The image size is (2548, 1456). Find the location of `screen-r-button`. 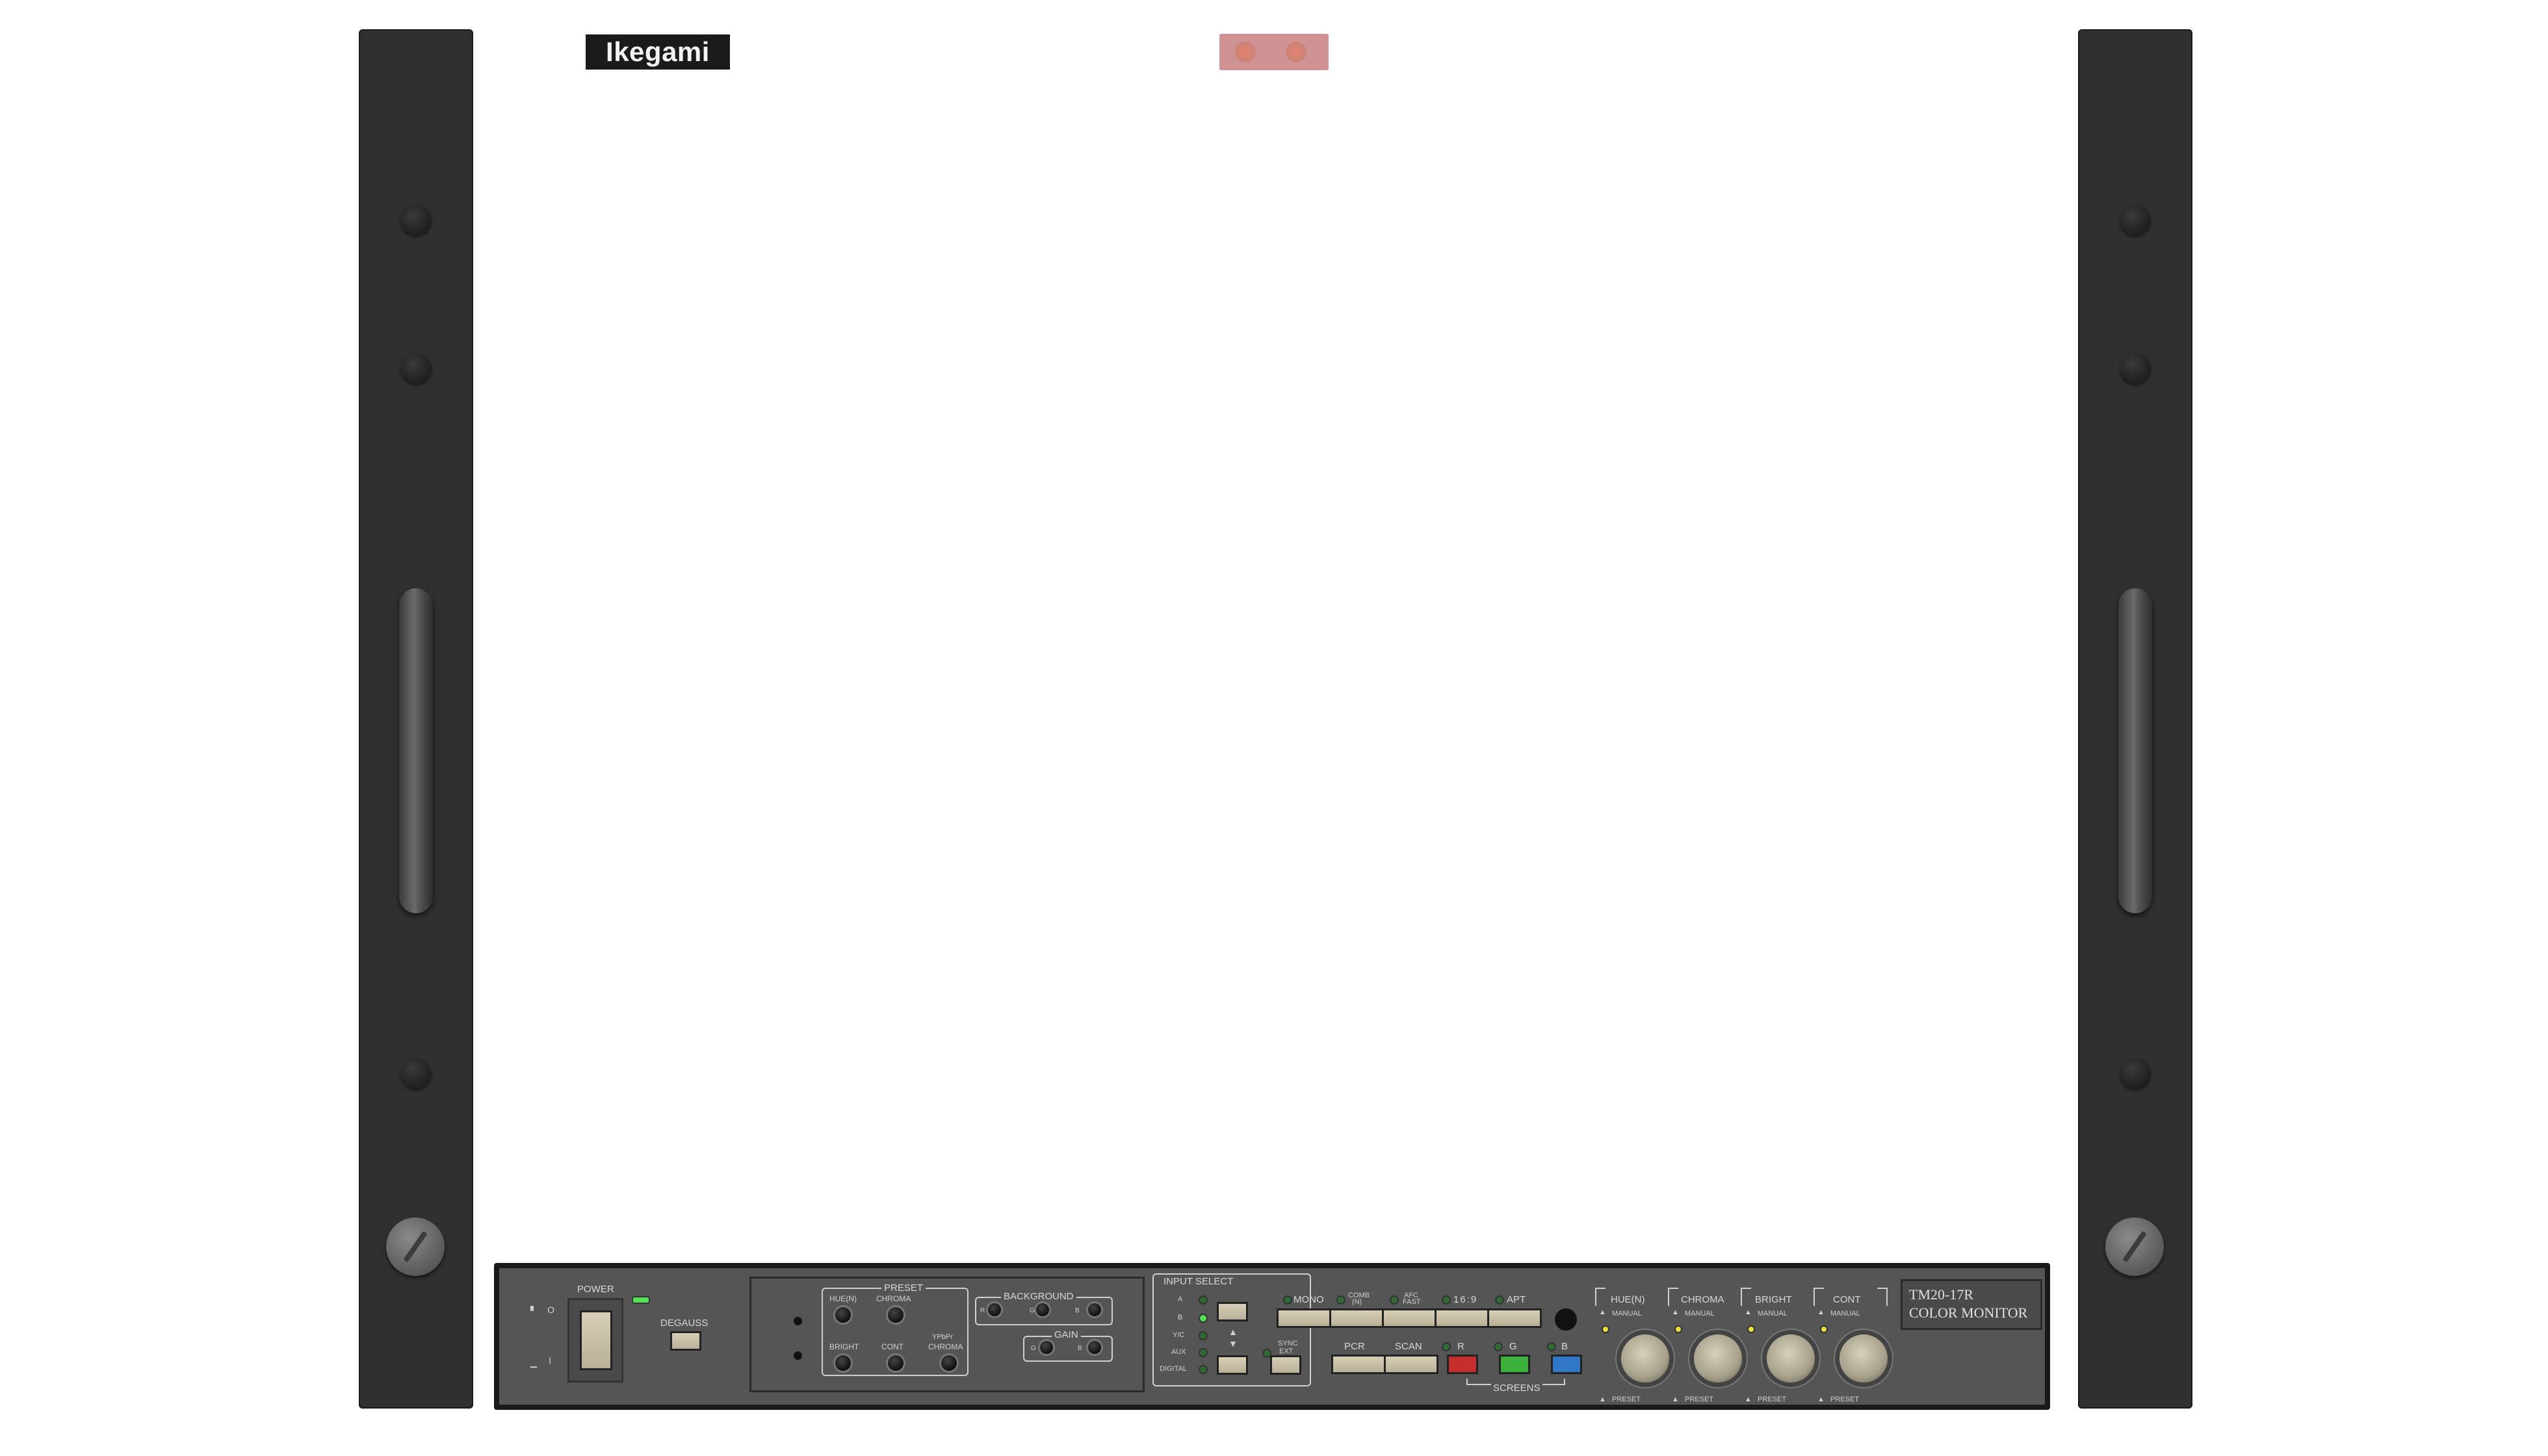

screen-r-button is located at coordinates (1462, 1365).